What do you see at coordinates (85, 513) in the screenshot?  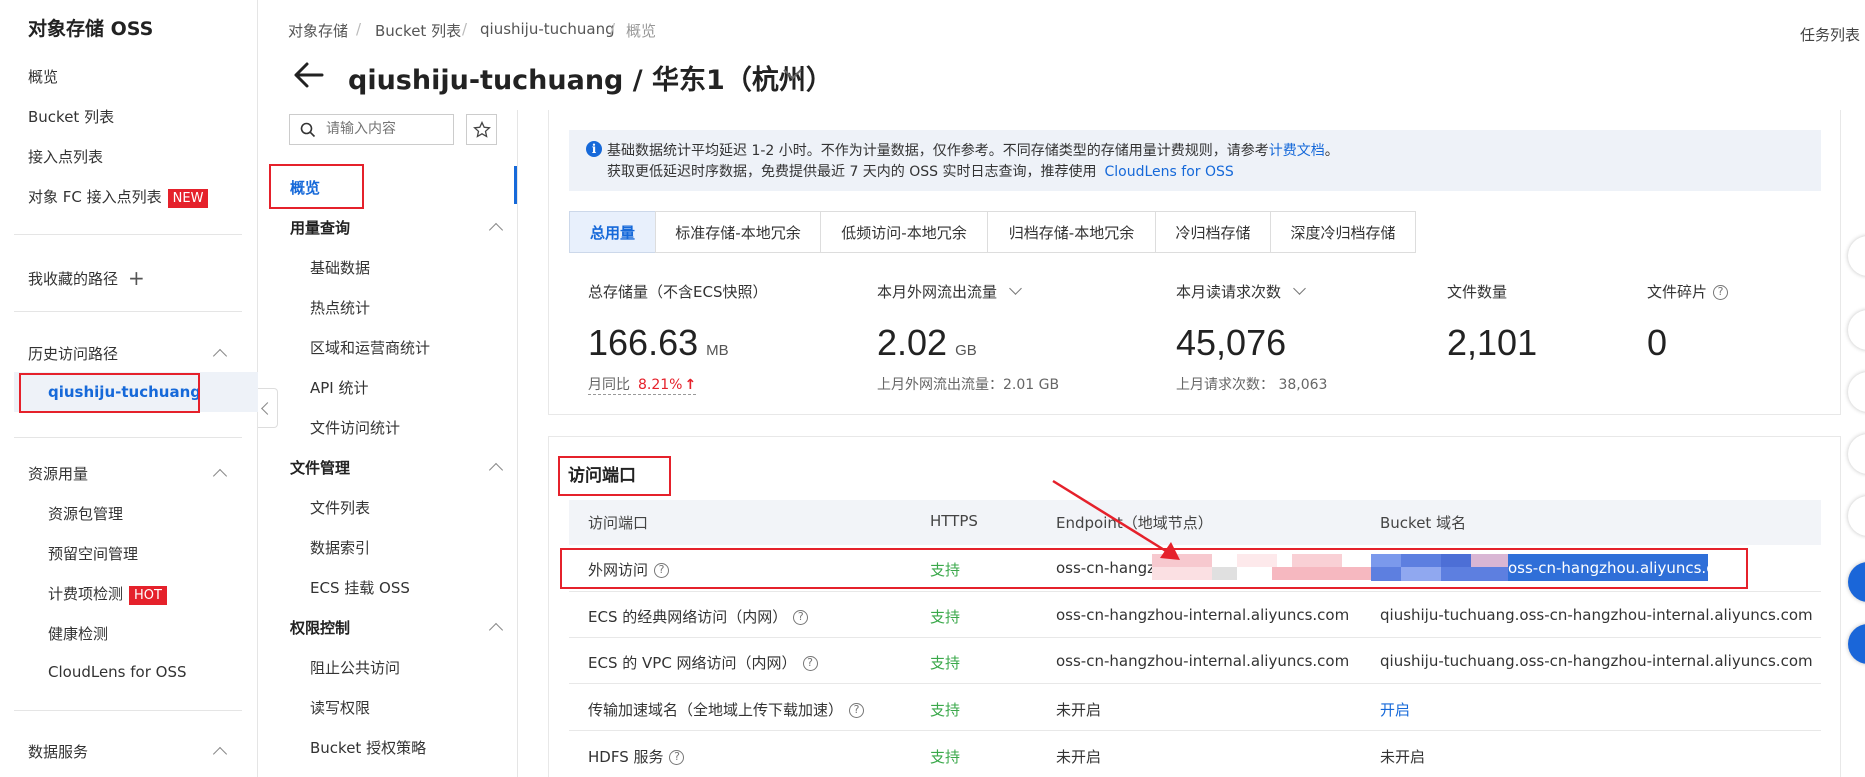 I see `sidebar-item-package: 资源包管理` at bounding box center [85, 513].